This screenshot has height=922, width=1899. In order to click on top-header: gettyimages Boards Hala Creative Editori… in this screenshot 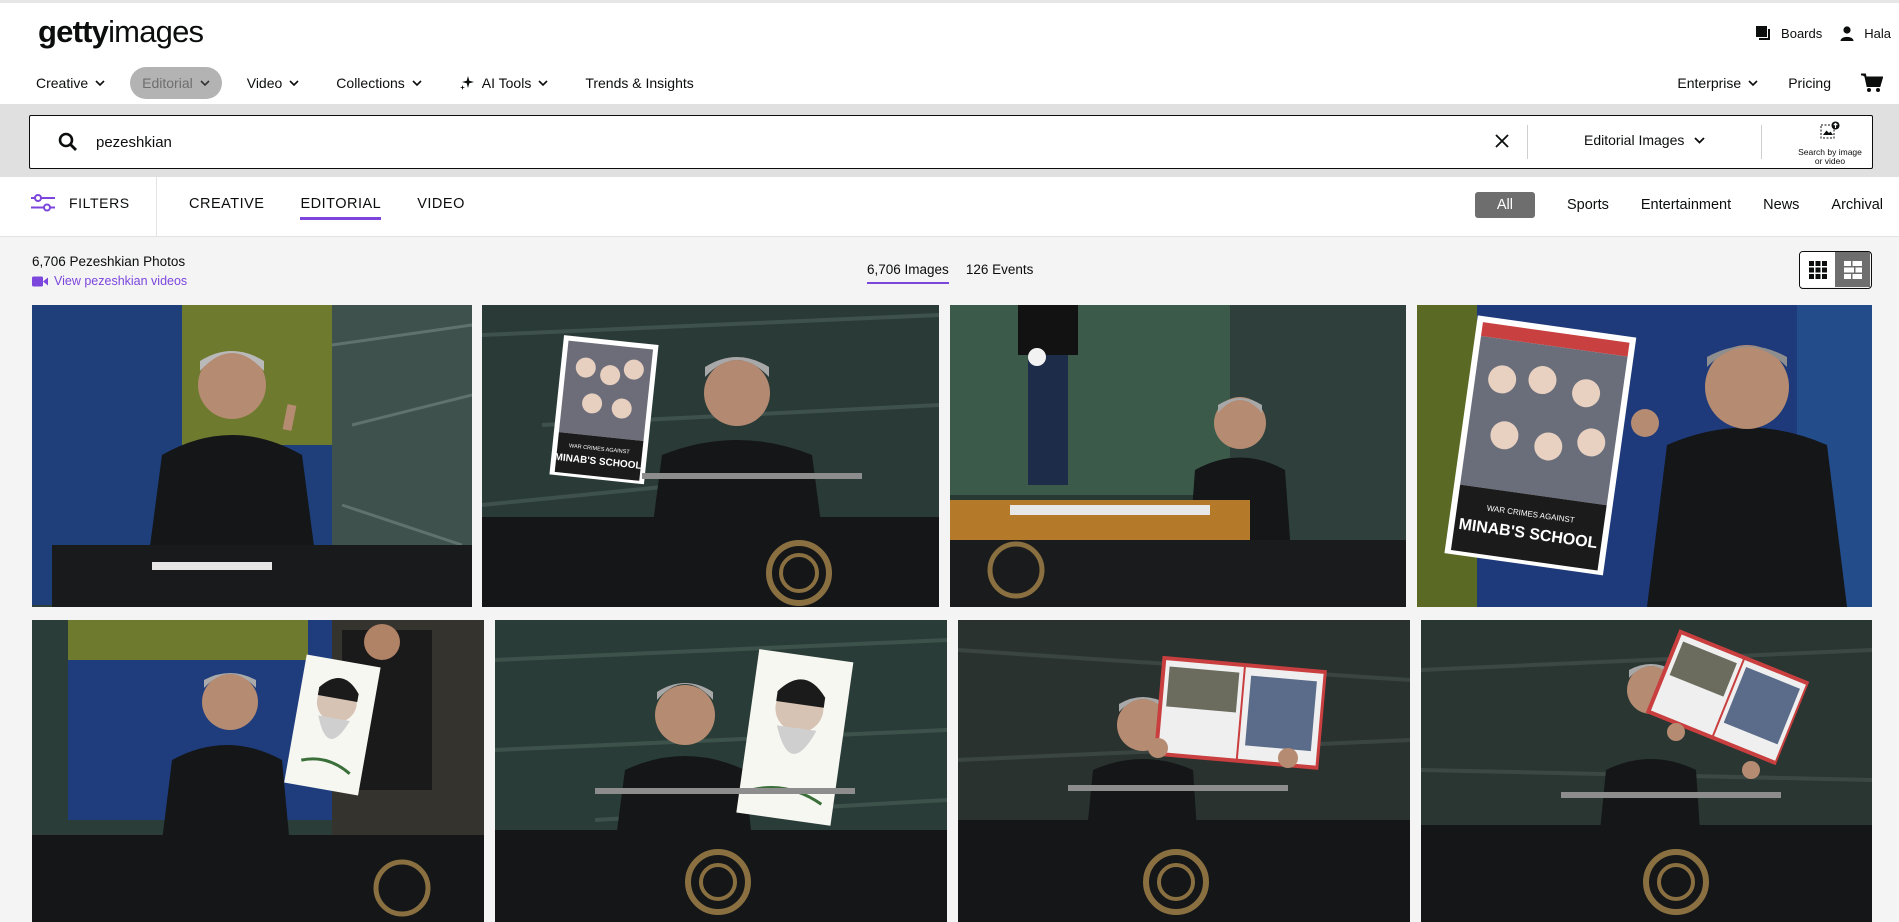, I will do `click(949, 52)`.